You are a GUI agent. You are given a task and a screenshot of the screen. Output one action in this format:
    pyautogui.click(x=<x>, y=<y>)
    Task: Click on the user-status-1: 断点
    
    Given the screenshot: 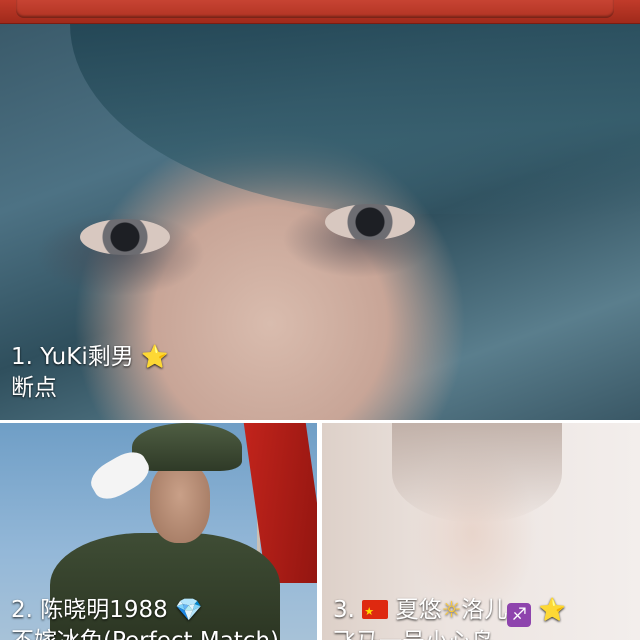 What is the action you would take?
    pyautogui.click(x=34, y=388)
    